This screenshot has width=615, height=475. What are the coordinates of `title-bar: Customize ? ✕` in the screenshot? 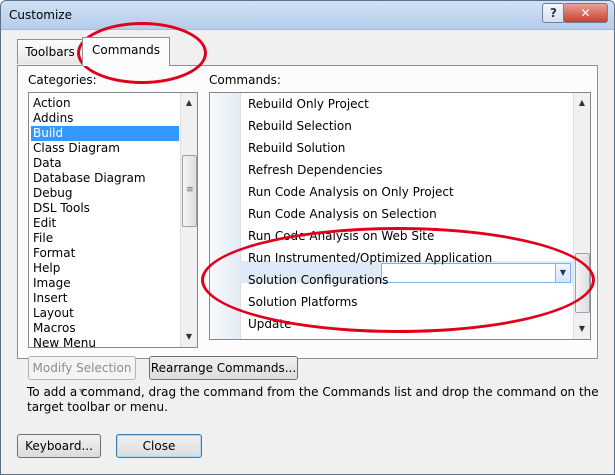 It's located at (307, 15).